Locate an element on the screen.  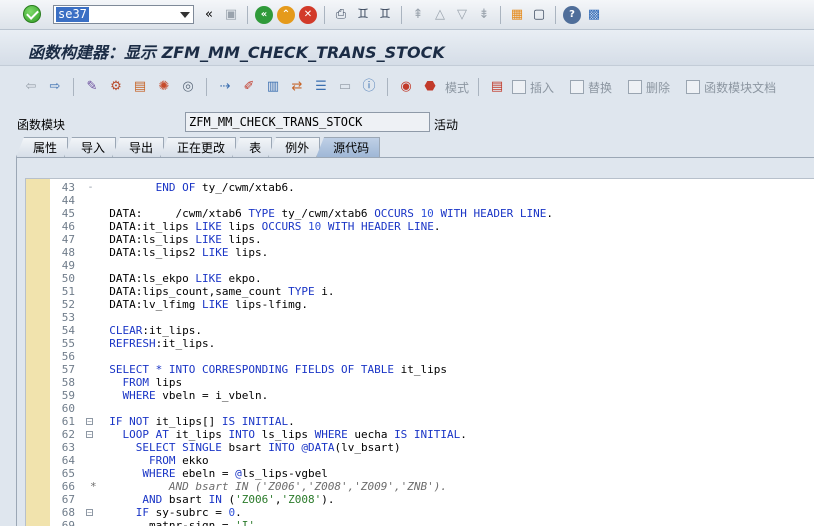
code-text: matnr-sign = 'I'. is located at coordinates (179, 522).